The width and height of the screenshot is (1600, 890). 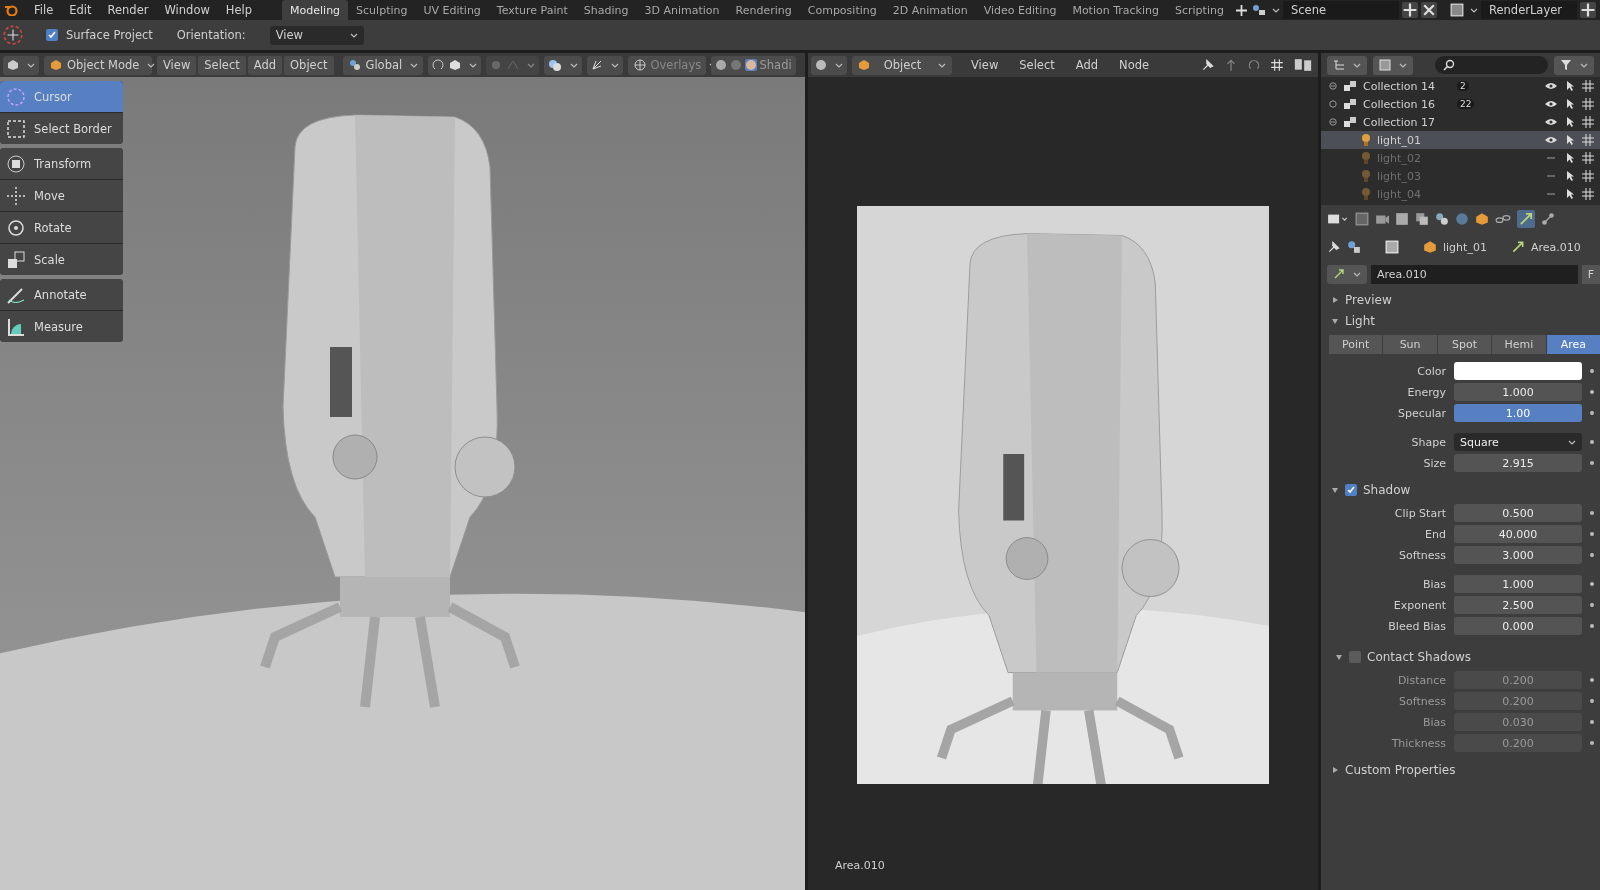 I want to click on datablock-name-field: Area.010, so click(x=1474, y=274).